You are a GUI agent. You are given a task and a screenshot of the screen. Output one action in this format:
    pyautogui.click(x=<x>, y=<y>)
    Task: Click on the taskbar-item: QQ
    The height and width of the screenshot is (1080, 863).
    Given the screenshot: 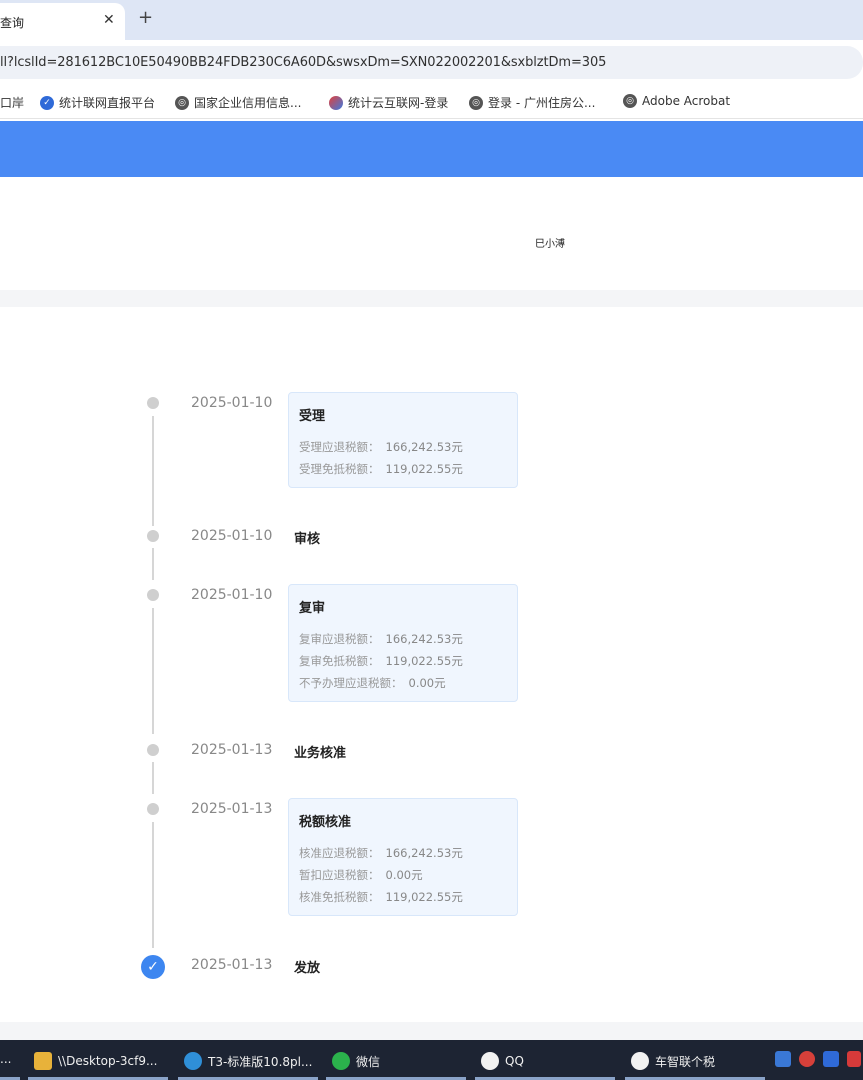 What is the action you would take?
    pyautogui.click(x=502, y=1061)
    